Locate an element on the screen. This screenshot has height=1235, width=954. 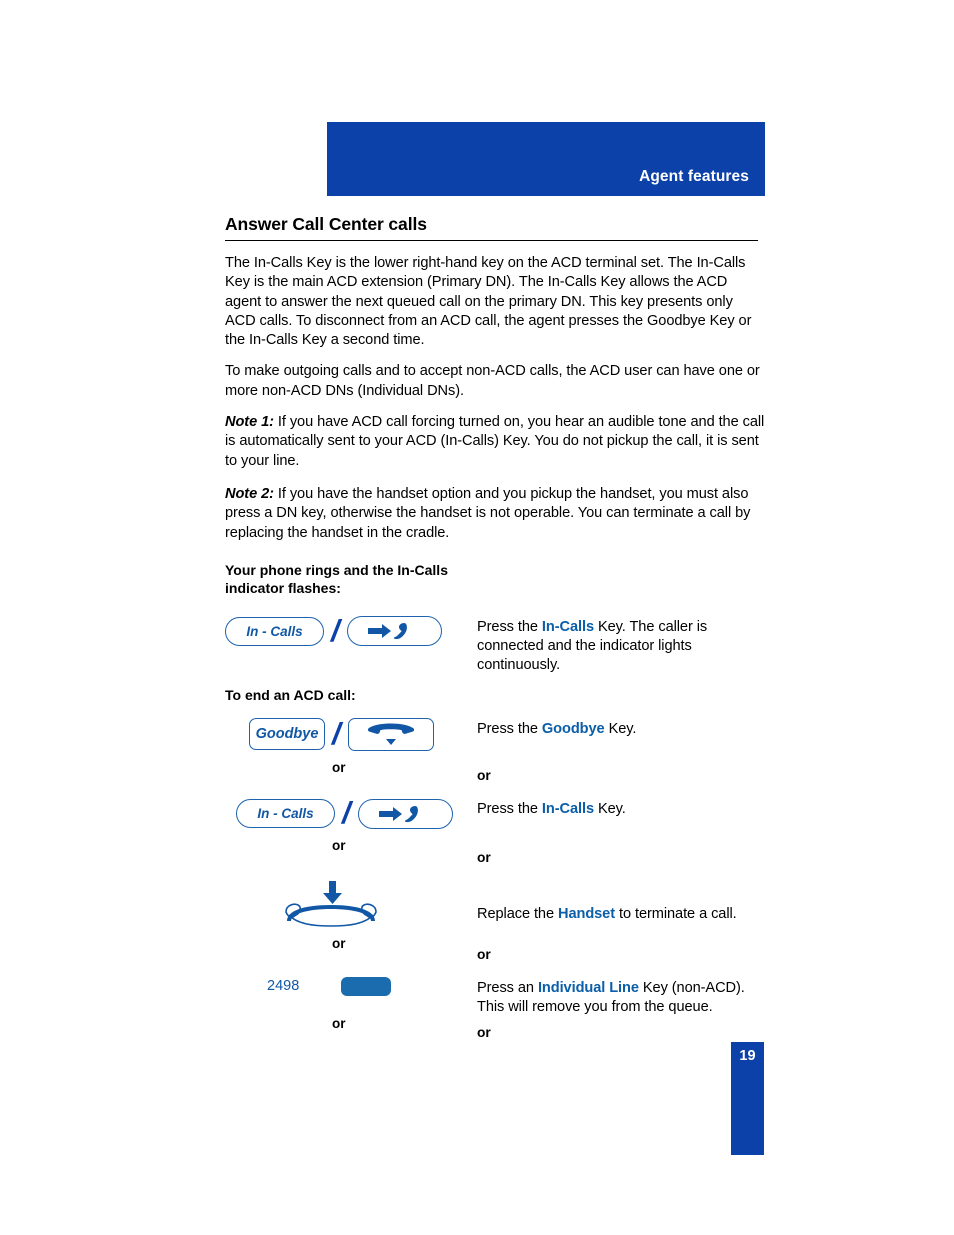
line-key-number: 2498 is located at coordinates (283, 986).